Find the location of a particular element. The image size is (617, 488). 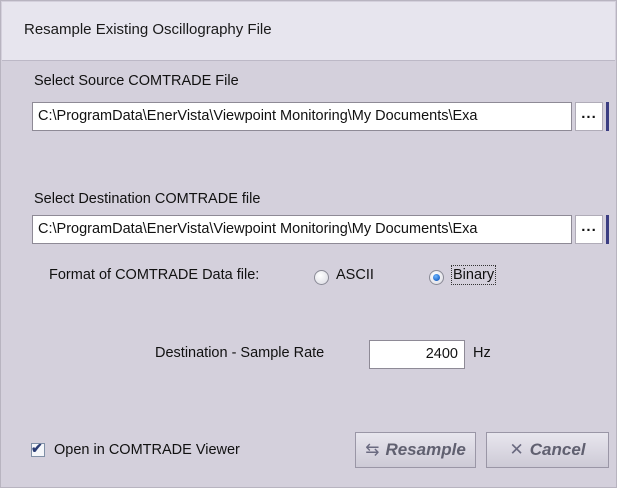

x-icon: ✕ is located at coordinates (516, 449).